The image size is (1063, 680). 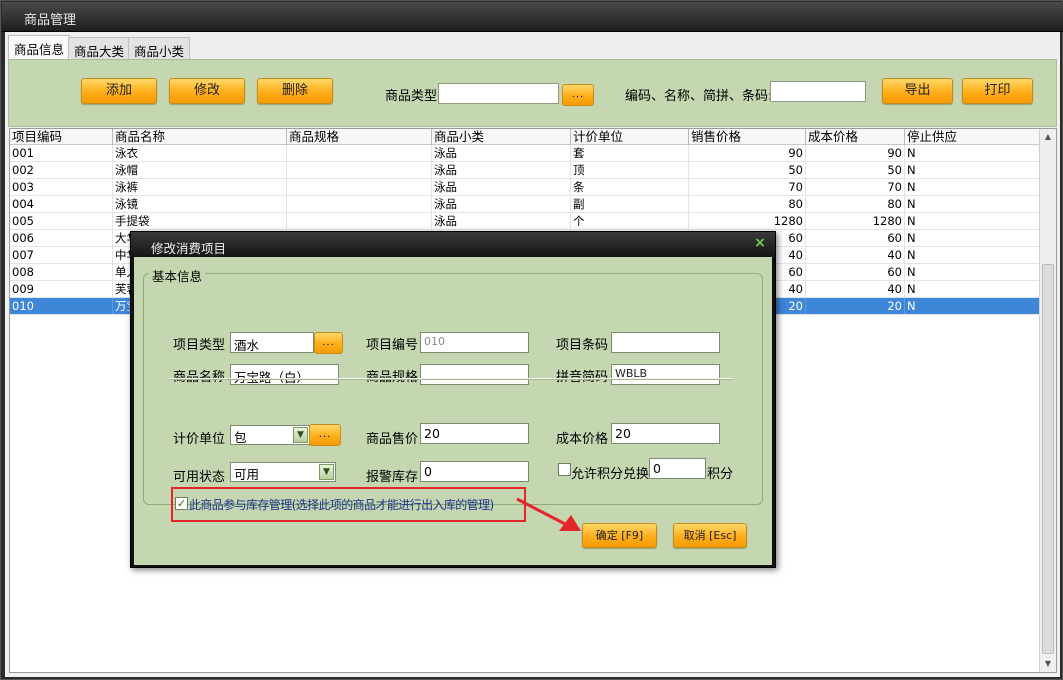 I want to click on item-code-label: 项目编号, so click(x=392, y=345).